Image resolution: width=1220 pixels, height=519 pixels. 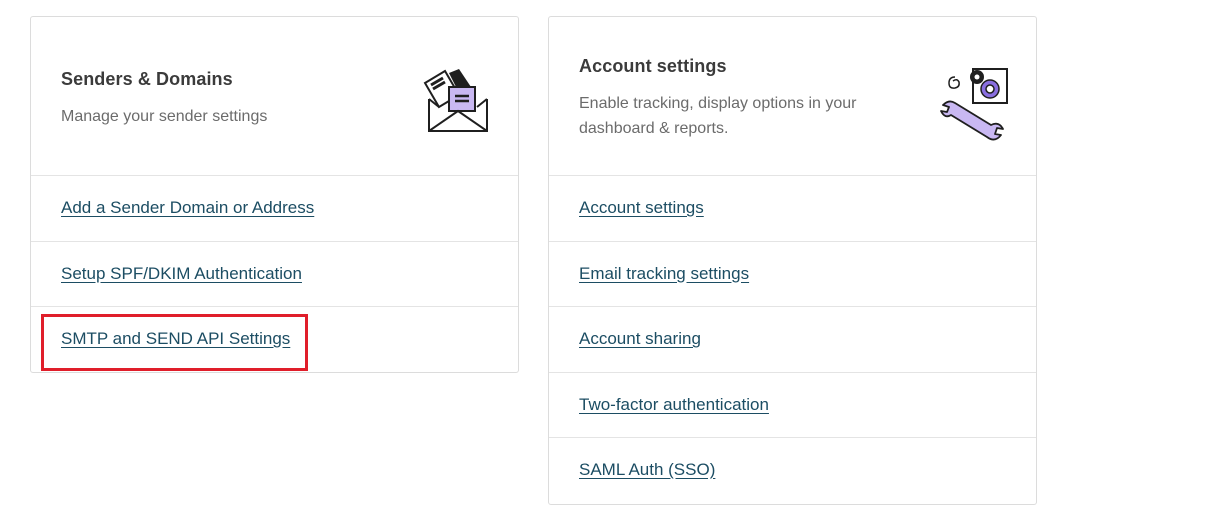 I want to click on envelope-letters-icon, so click(x=455, y=100).